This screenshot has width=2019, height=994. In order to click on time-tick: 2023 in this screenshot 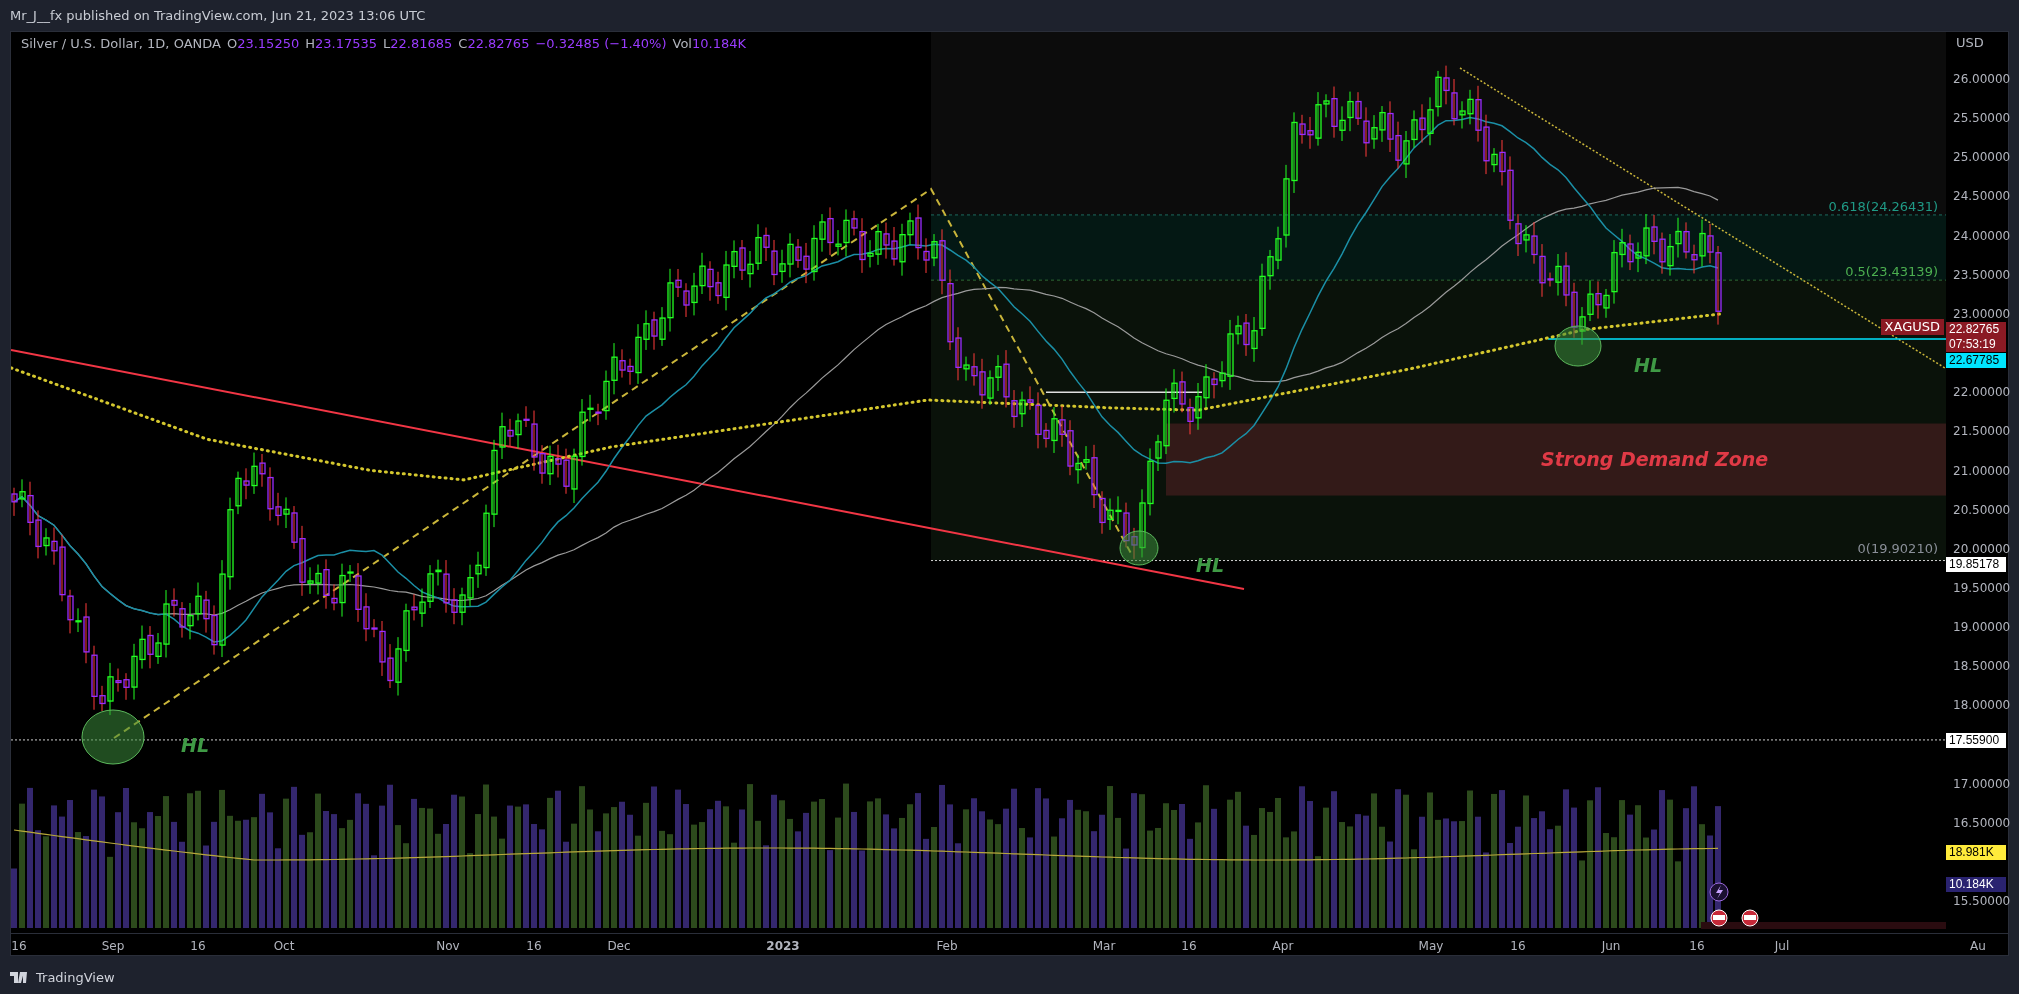, I will do `click(783, 946)`.